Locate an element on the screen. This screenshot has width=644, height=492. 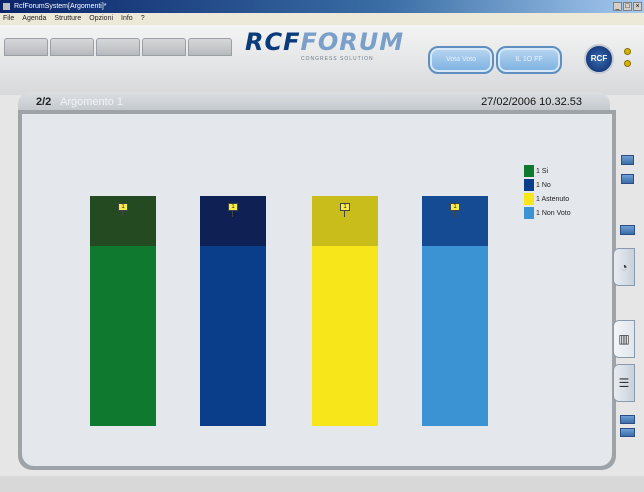
menu-strutture: Strutture is located at coordinates (67, 19).